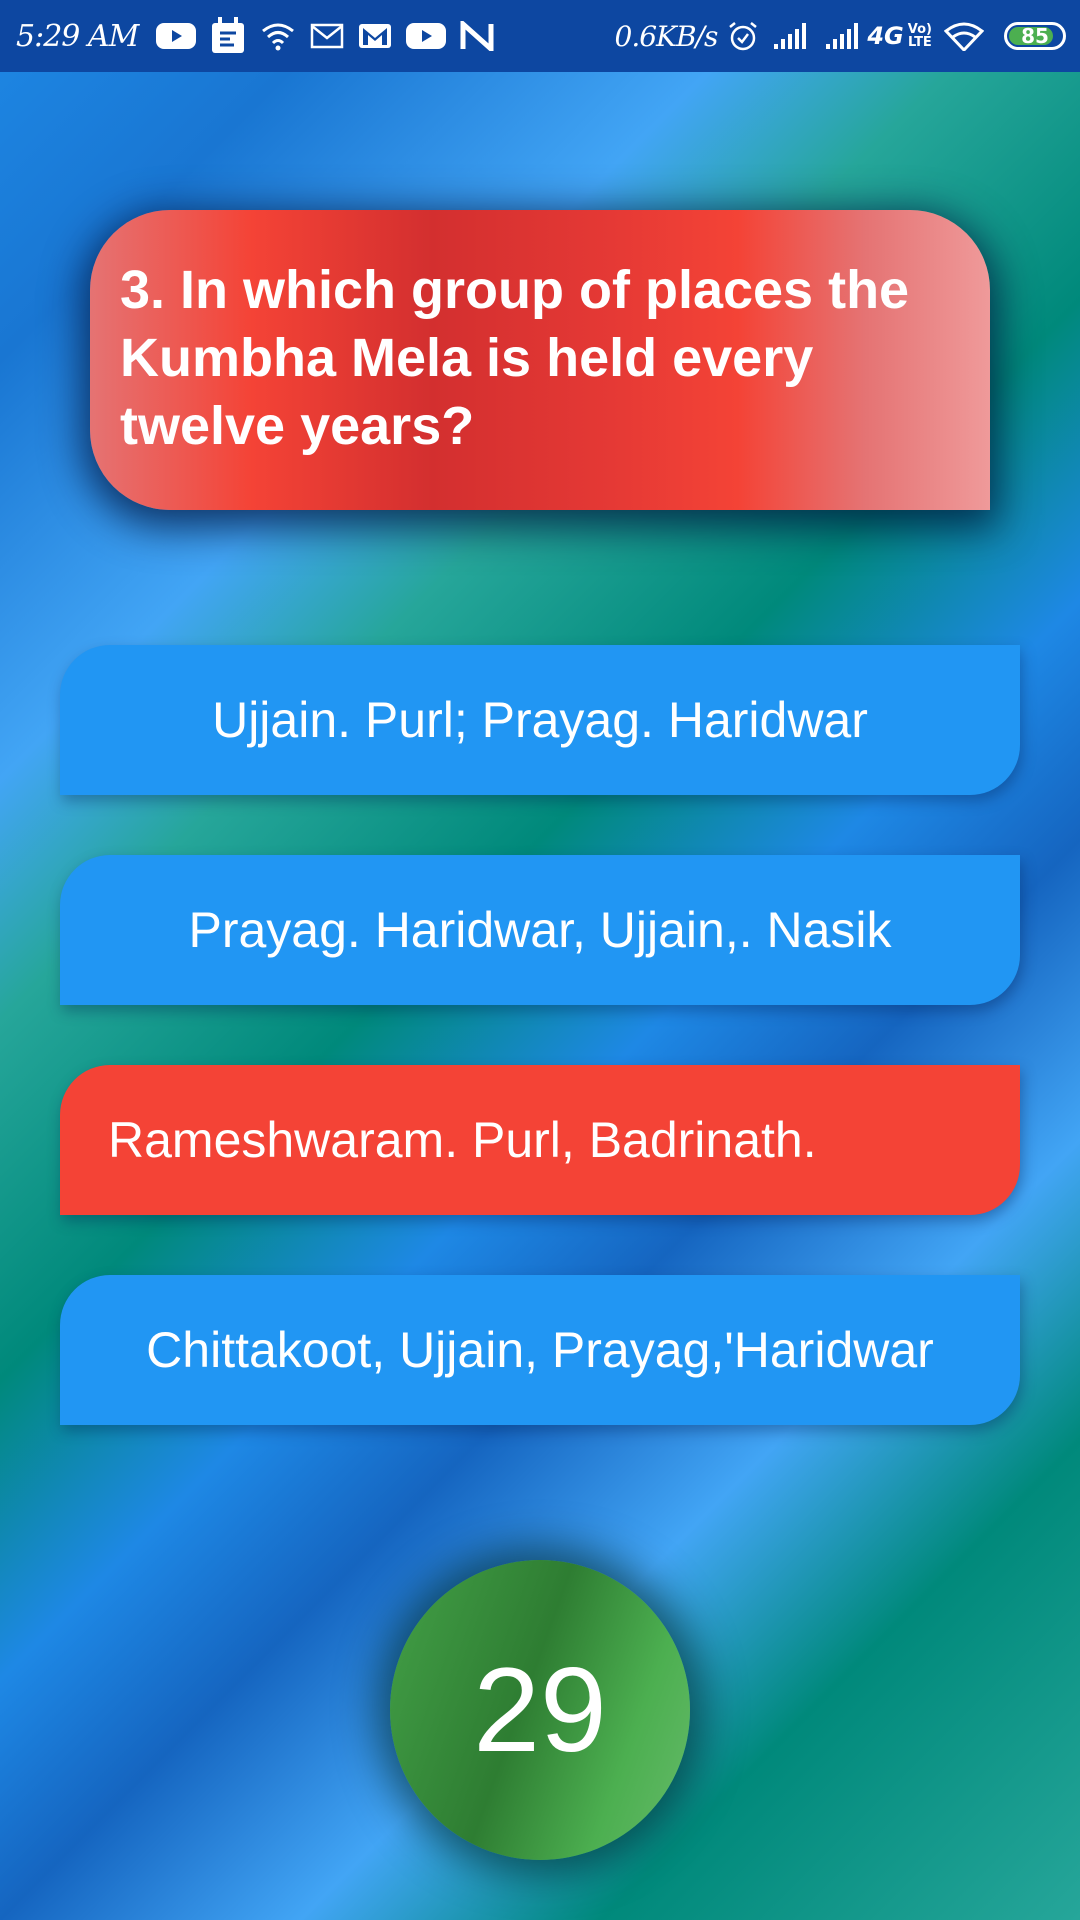  I want to click on option-4-button: Chittakoot, Ujjain, Prayag,'Haridwar, so click(540, 1350).